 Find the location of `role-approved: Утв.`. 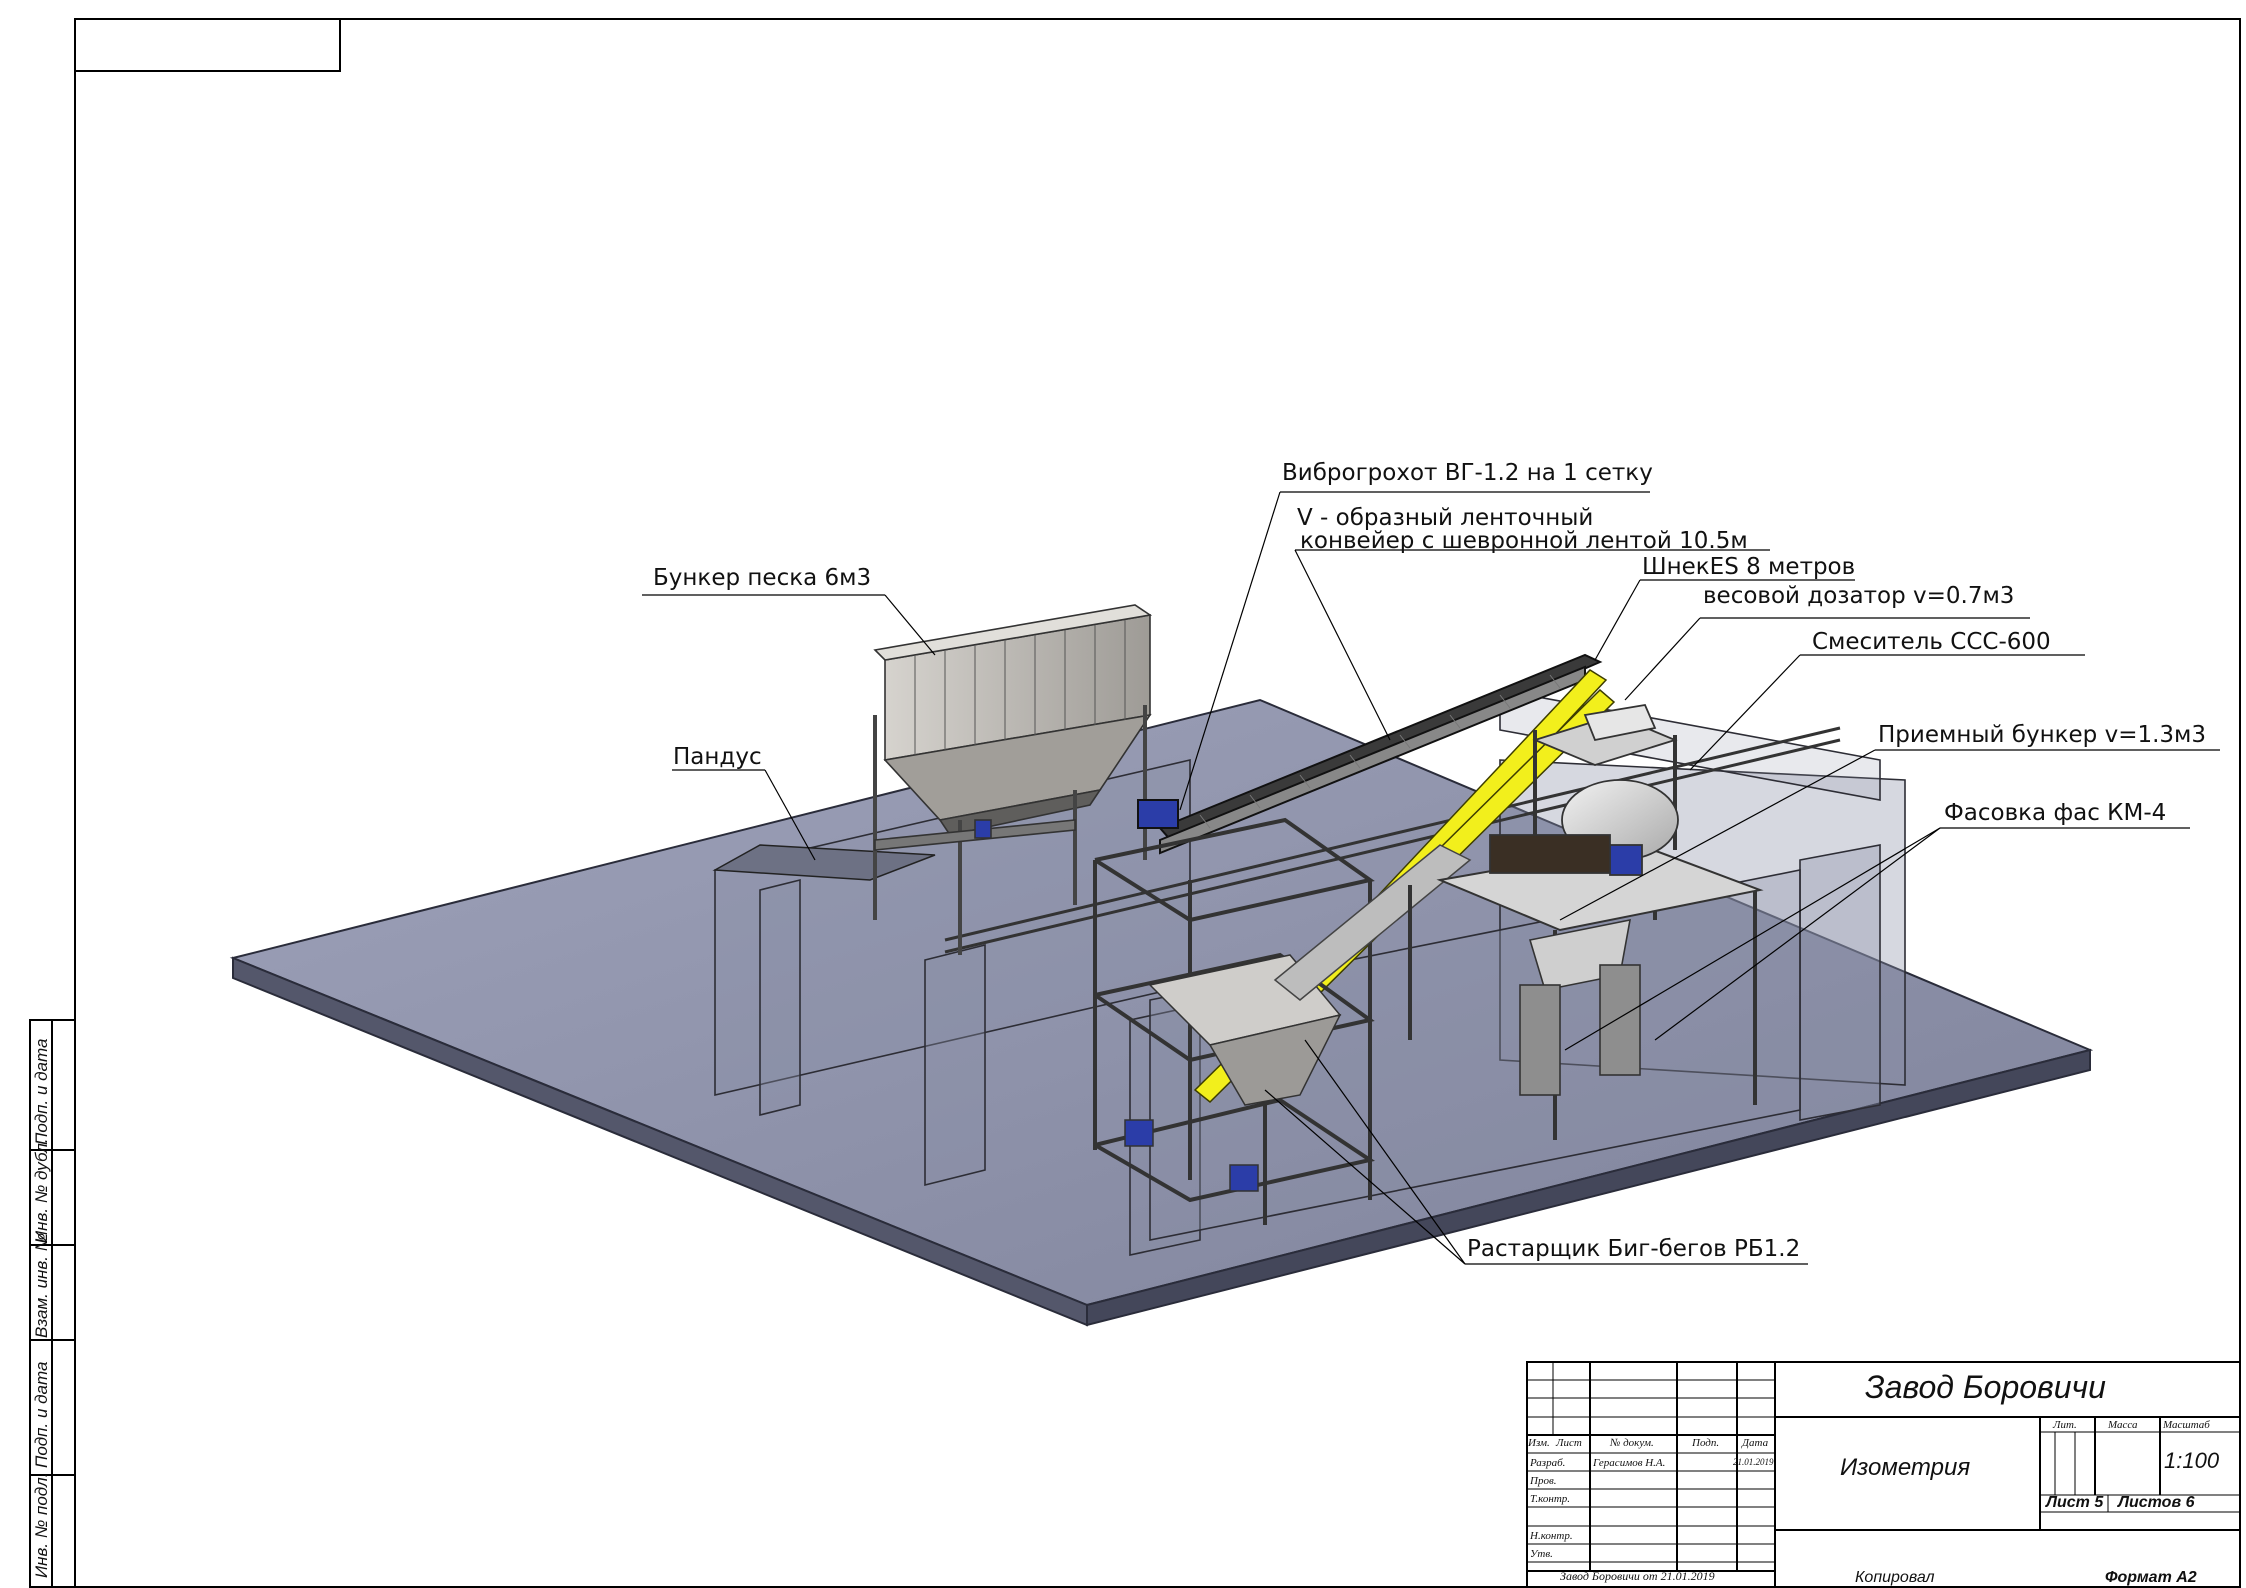

role-approved: Утв. is located at coordinates (1541, 1554).